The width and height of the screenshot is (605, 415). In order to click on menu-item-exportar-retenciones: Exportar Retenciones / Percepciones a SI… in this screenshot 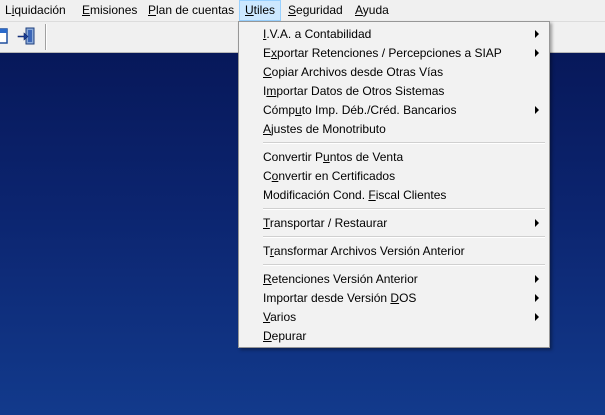, I will do `click(394, 53)`.